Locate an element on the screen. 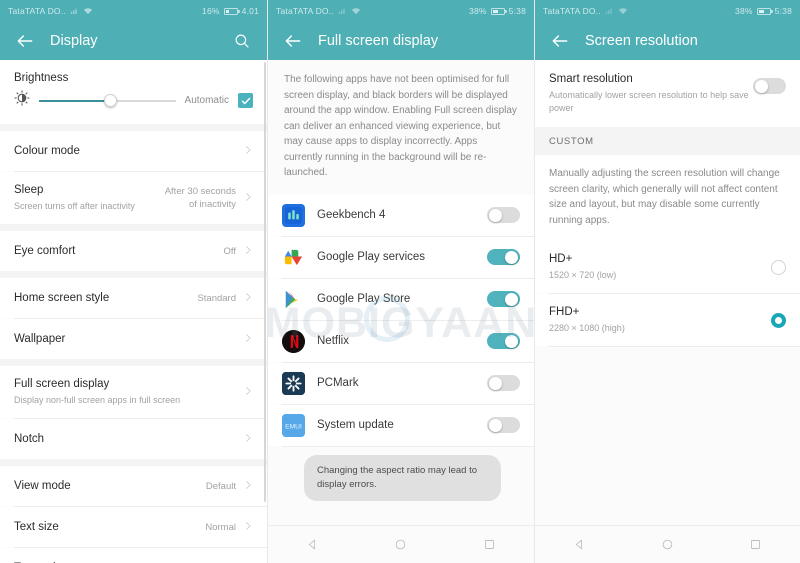 The image size is (800, 563). list-item: Netflix is located at coordinates (401, 341).